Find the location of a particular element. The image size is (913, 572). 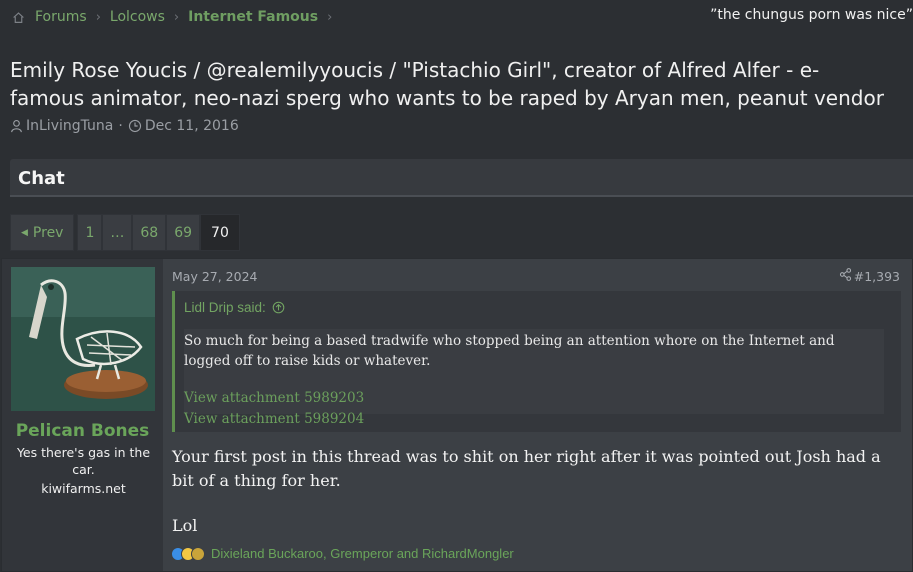

header-quote: ”the chungus porn was nice” is located at coordinates (811, 15).